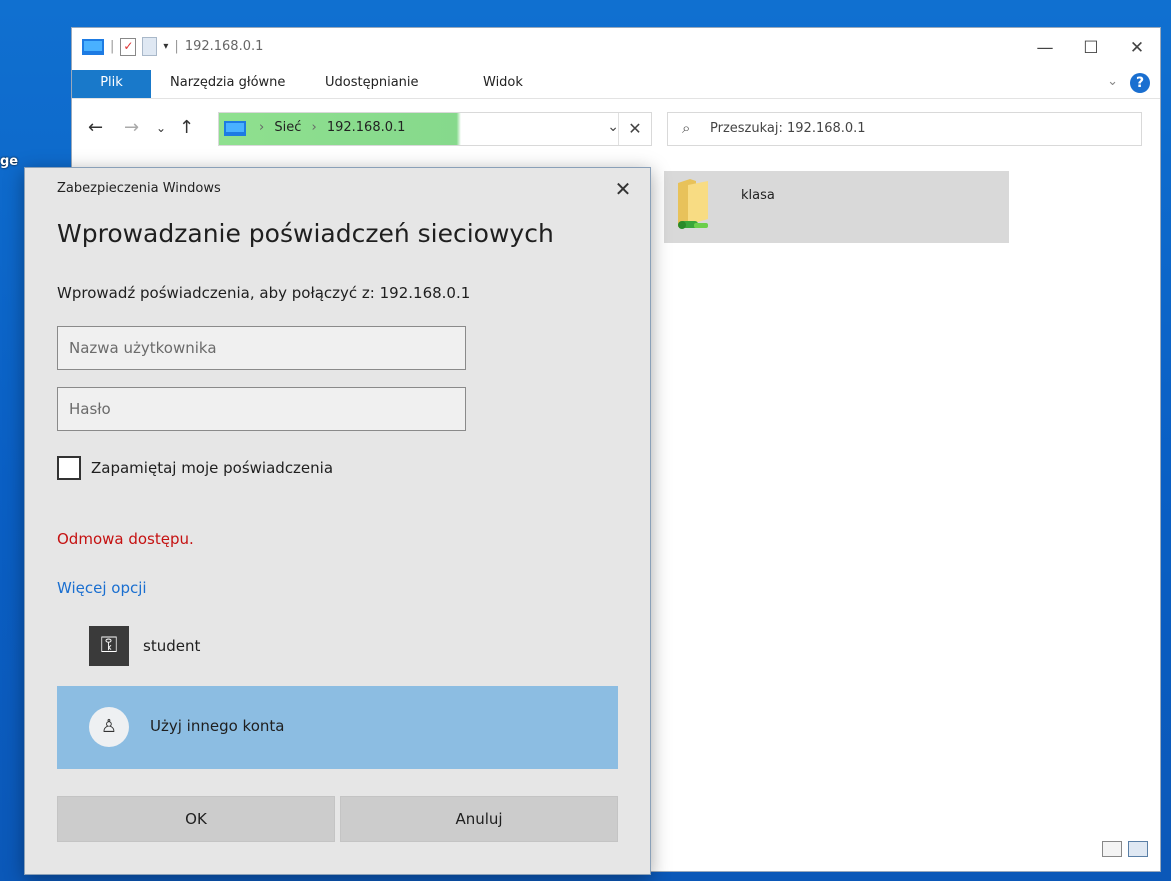  I want to click on ok-button: OK, so click(196, 819).